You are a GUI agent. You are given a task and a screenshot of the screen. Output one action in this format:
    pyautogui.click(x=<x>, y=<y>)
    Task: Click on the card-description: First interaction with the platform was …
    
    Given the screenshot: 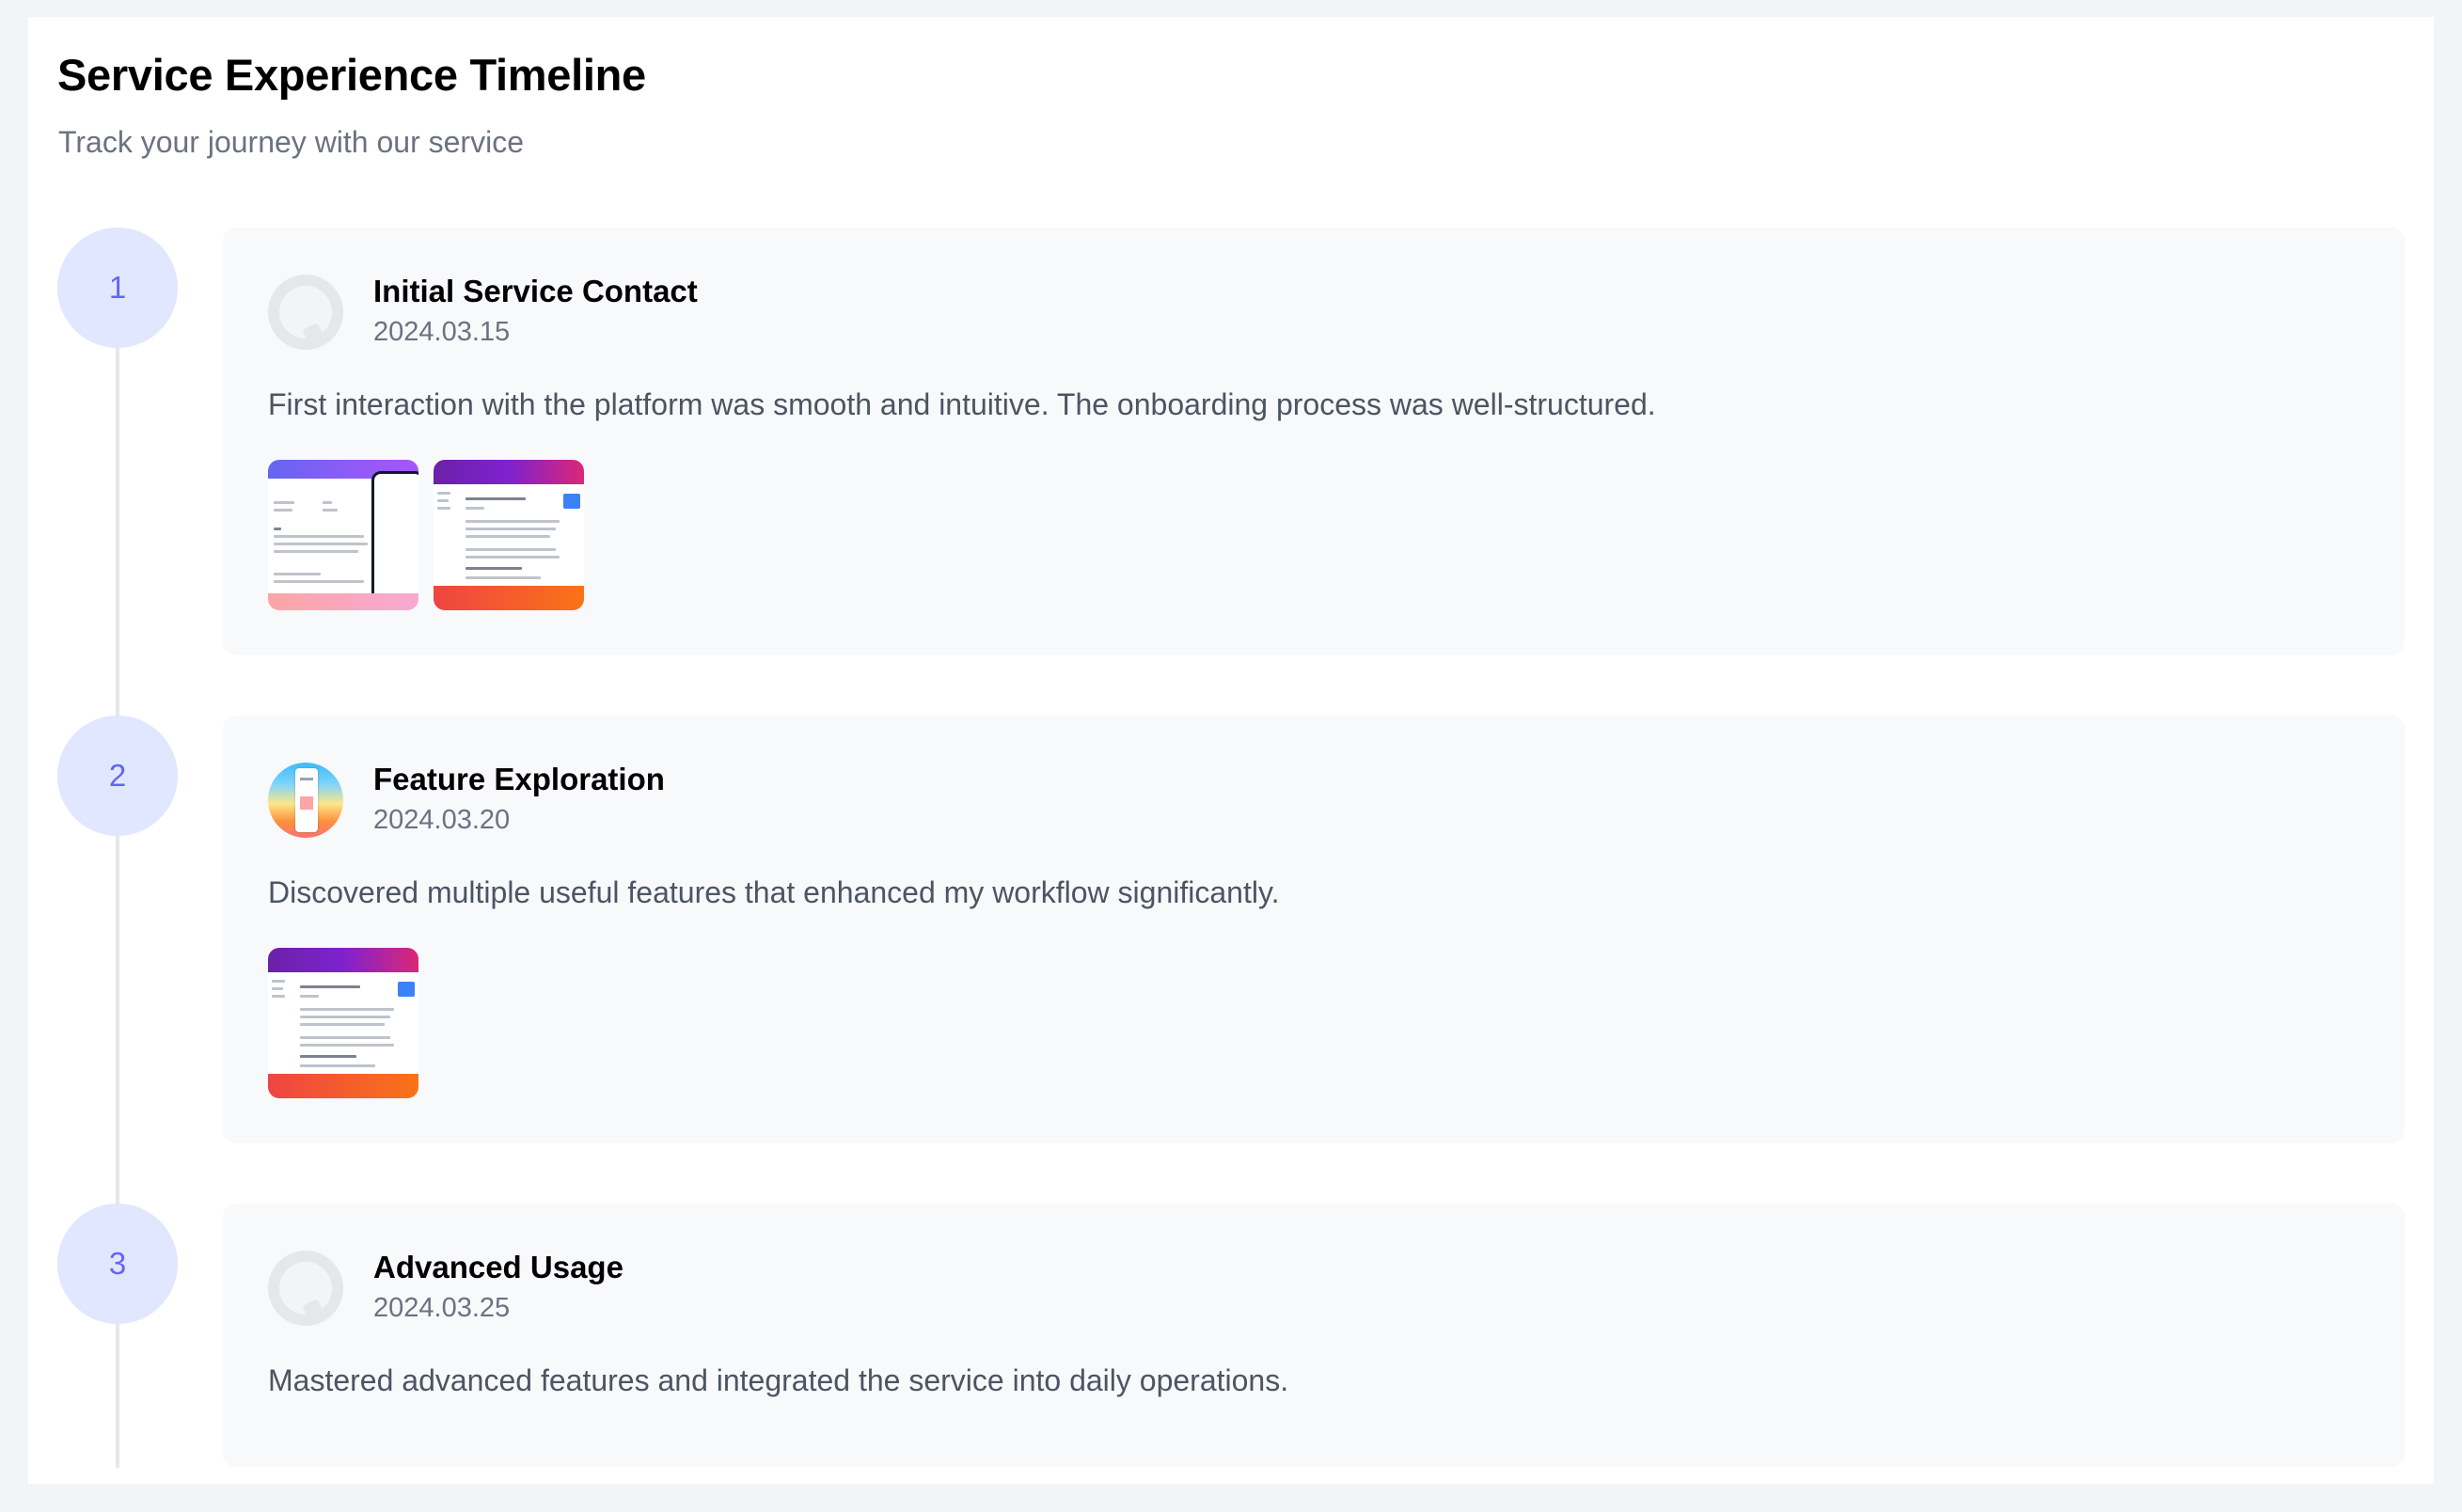 What is the action you would take?
    pyautogui.click(x=962, y=404)
    